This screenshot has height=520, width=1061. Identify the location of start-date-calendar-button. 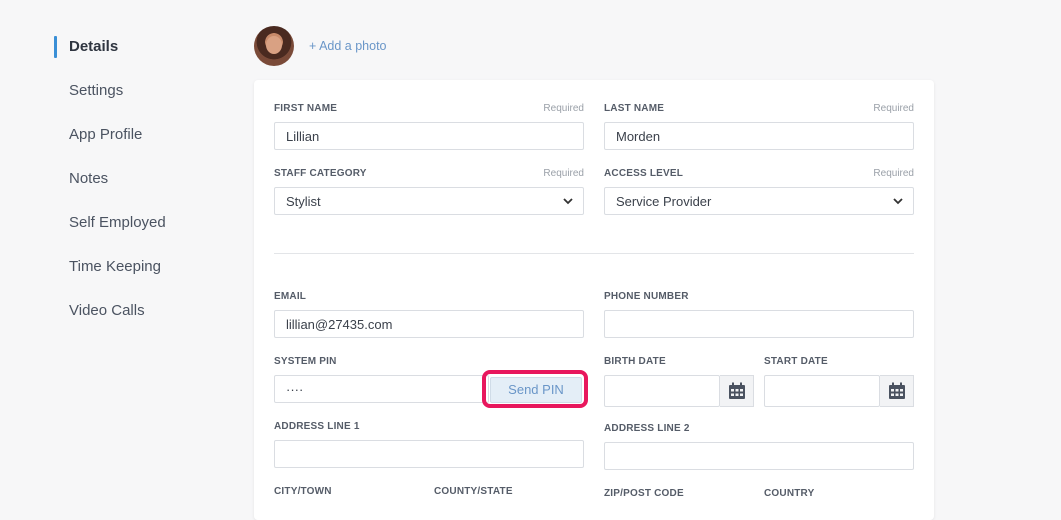
(897, 391).